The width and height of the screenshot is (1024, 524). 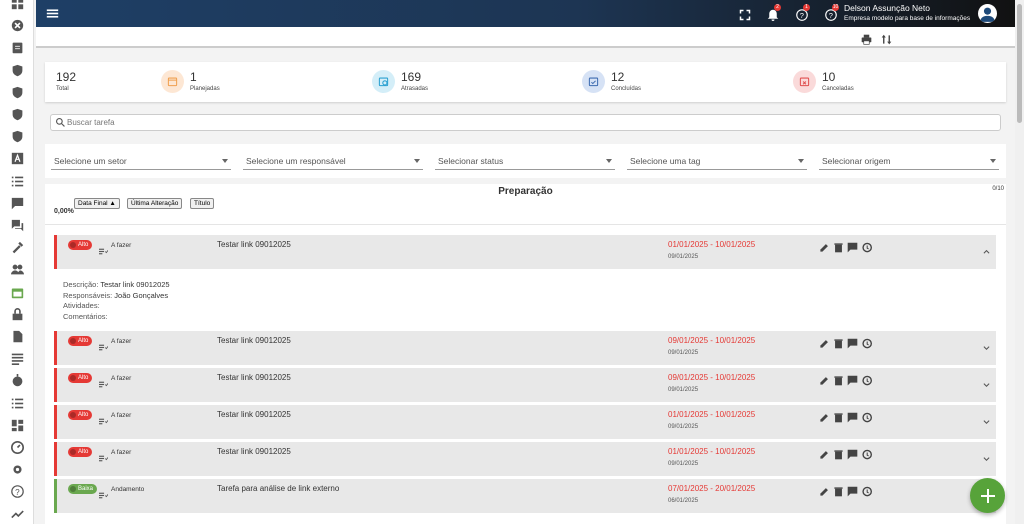 What do you see at coordinates (856, 161) in the screenshot?
I see `origin-select-label: Selecionar origem` at bounding box center [856, 161].